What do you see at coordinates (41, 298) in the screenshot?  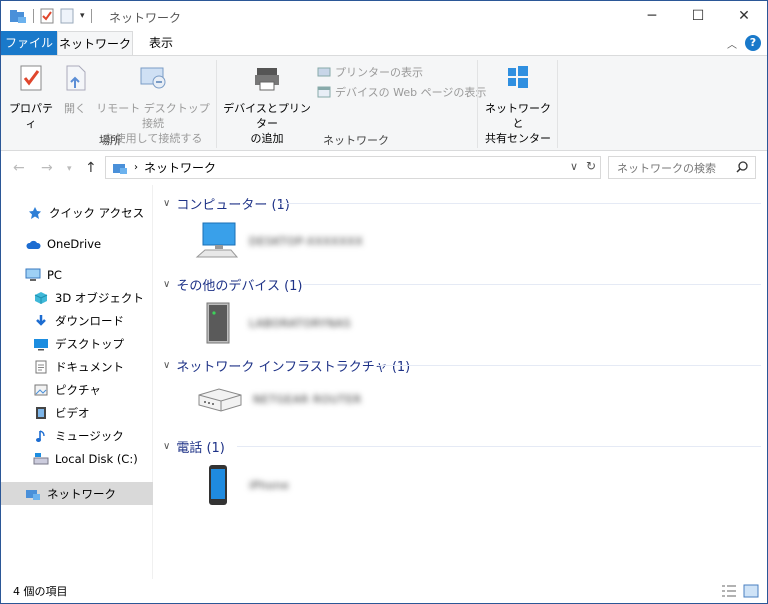 I see `cube-icon` at bounding box center [41, 298].